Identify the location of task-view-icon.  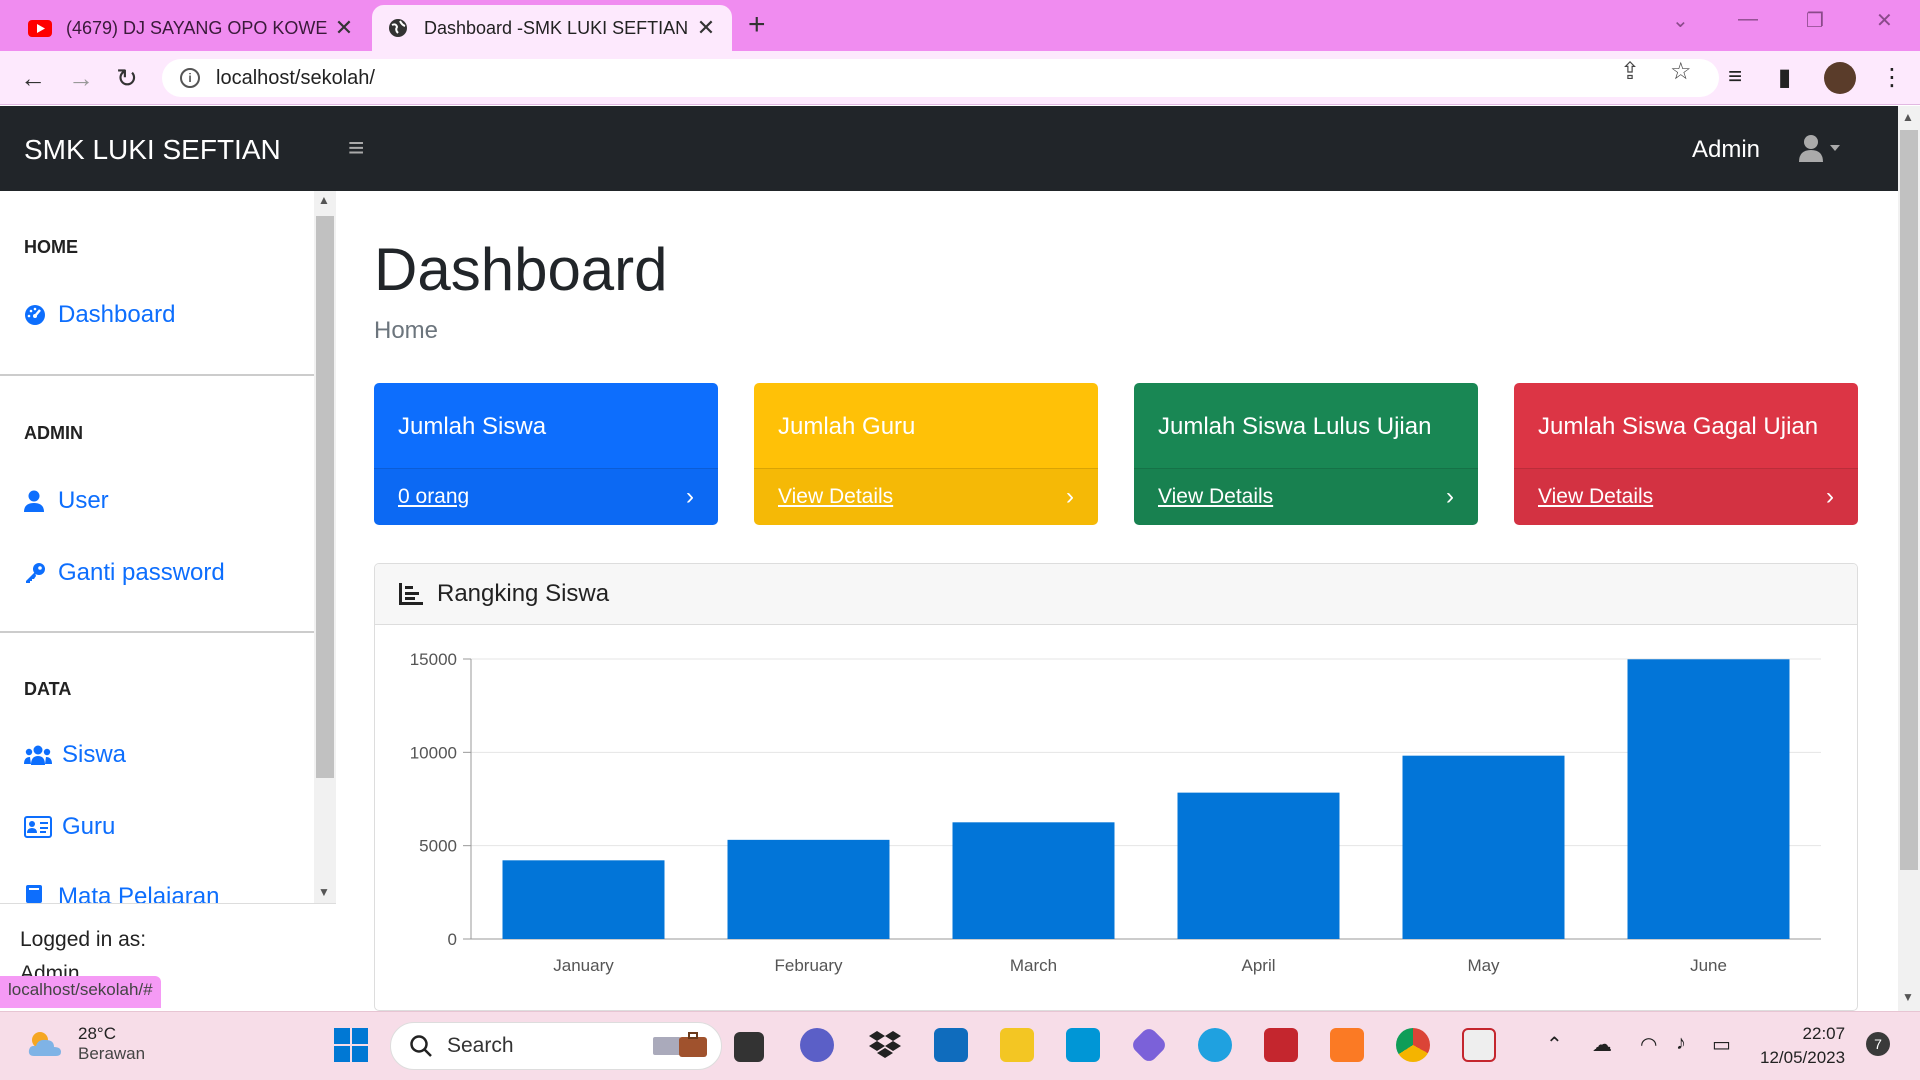
(749, 1047).